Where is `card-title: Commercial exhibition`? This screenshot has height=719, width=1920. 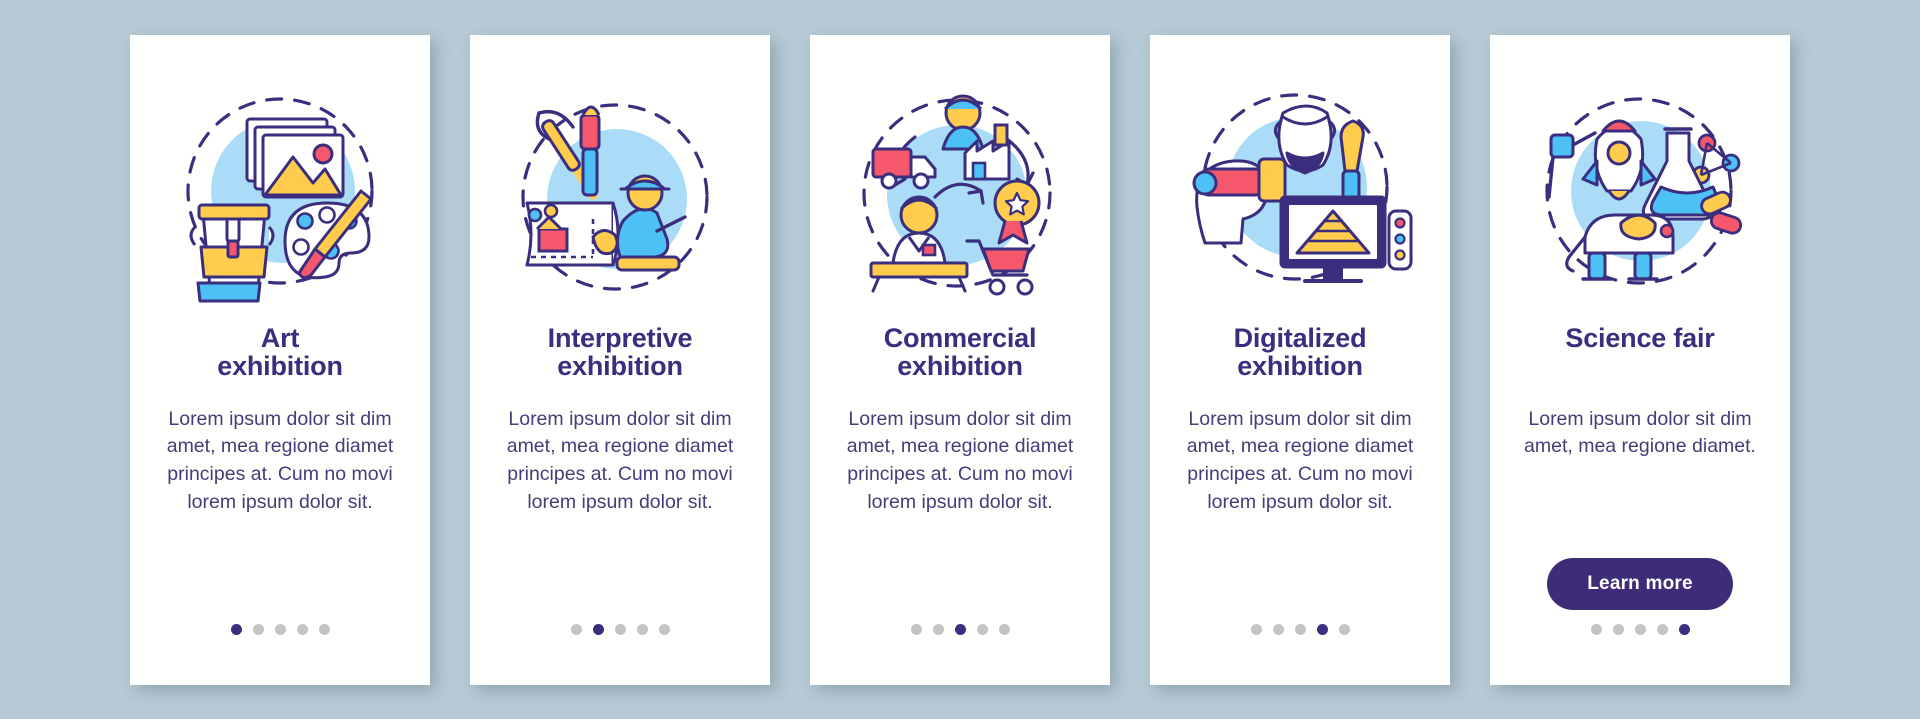
card-title: Commercial exhibition is located at coordinates (960, 353).